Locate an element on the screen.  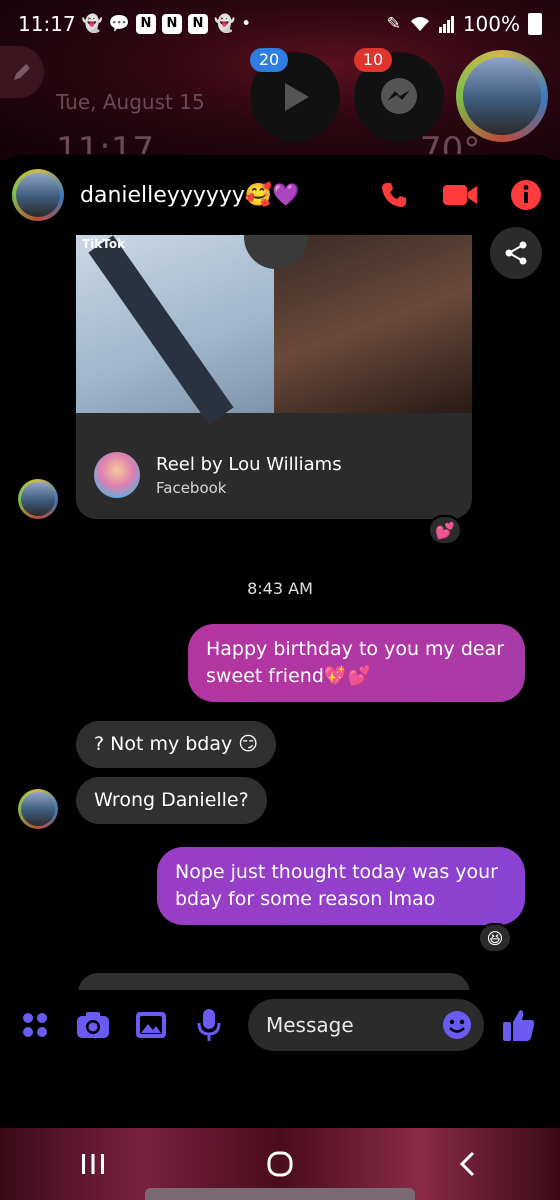
info-icon is located at coordinates (526, 195).